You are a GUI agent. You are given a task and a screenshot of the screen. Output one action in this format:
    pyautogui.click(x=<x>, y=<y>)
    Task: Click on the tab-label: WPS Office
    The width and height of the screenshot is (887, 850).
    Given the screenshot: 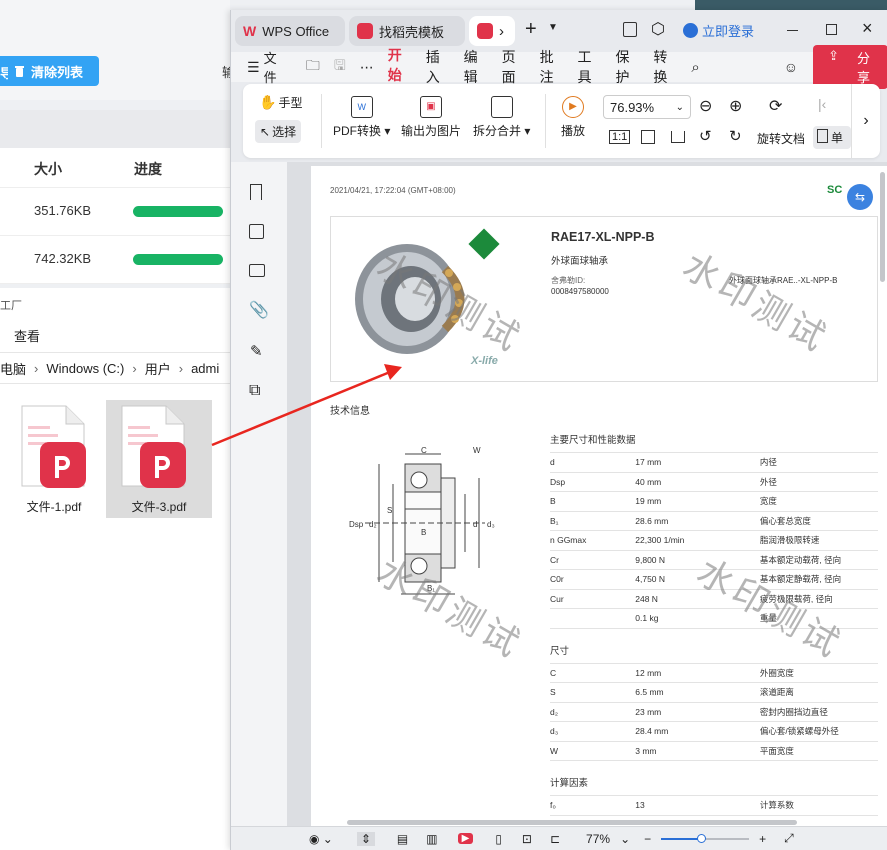 What is the action you would take?
    pyautogui.click(x=296, y=31)
    